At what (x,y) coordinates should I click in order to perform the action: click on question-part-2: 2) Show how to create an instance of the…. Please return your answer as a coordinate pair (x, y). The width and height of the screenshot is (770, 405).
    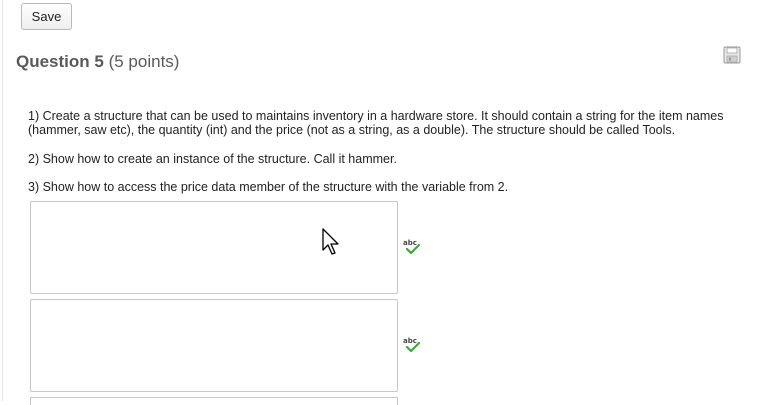
    Looking at the image, I should click on (212, 158).